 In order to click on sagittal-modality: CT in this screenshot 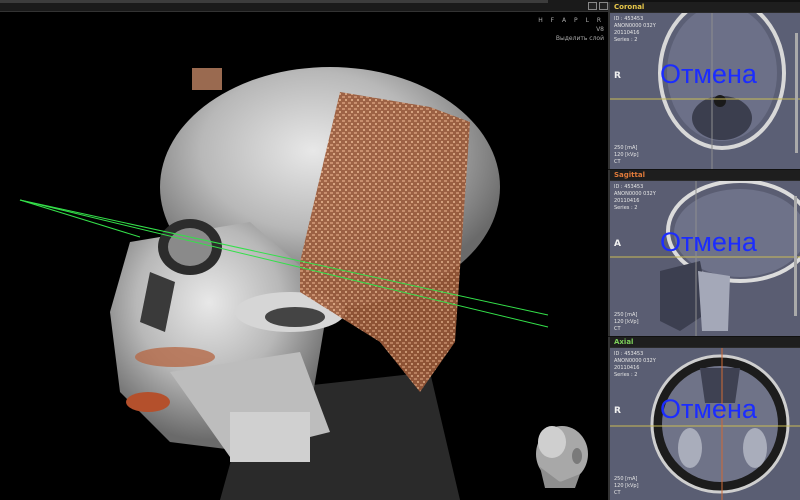, I will do `click(617, 329)`.